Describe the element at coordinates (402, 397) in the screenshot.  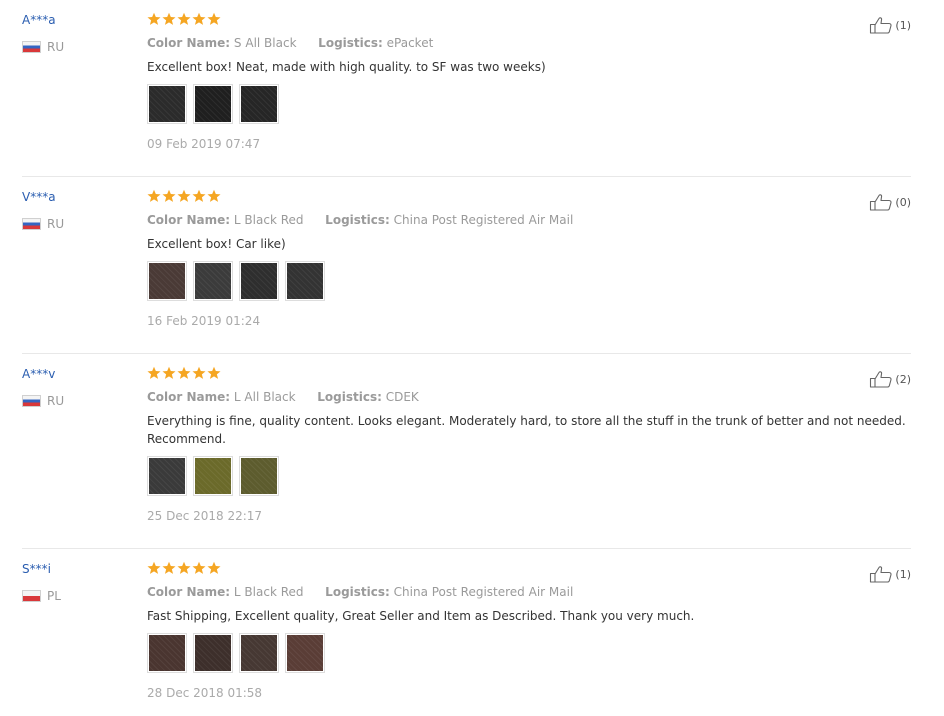
I see `logistics-value: CDEK` at that location.